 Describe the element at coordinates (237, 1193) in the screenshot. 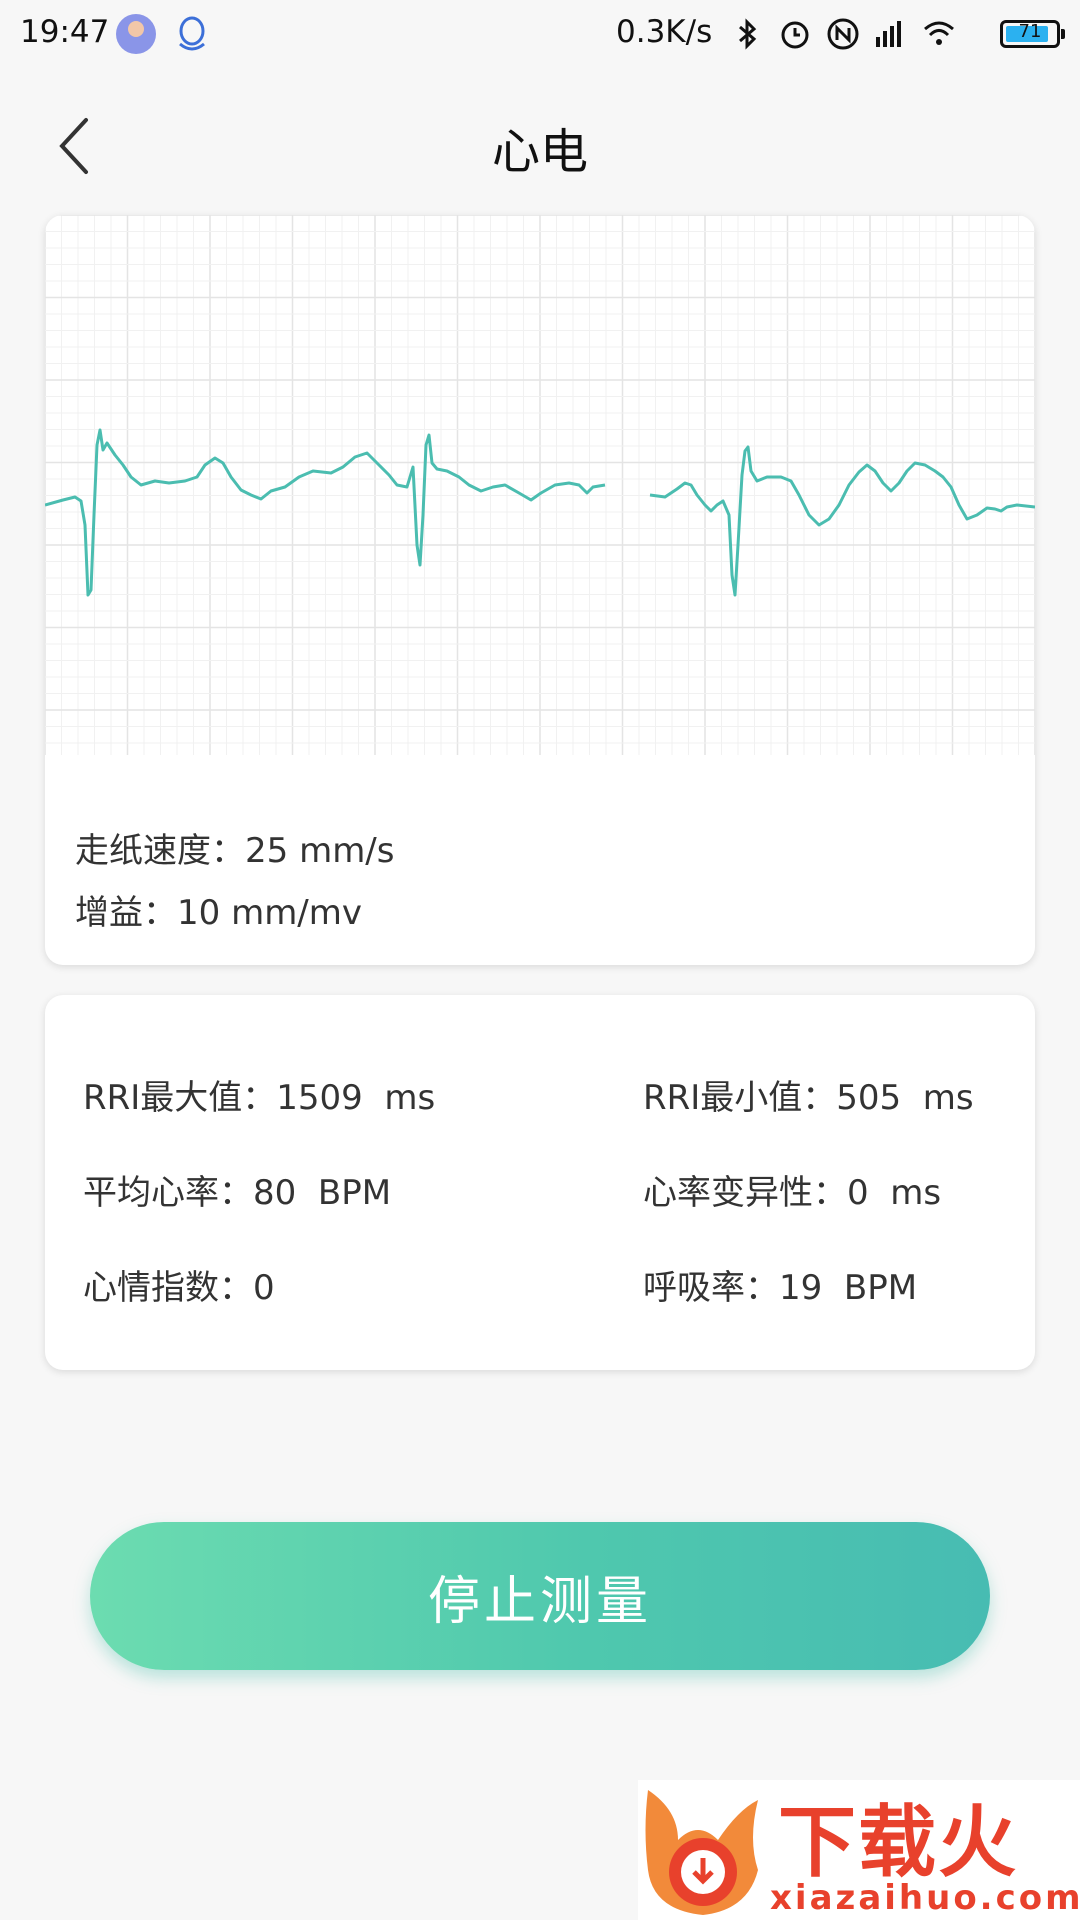

I see `avg-heart-rate: 平均心率：80 BPM` at that location.